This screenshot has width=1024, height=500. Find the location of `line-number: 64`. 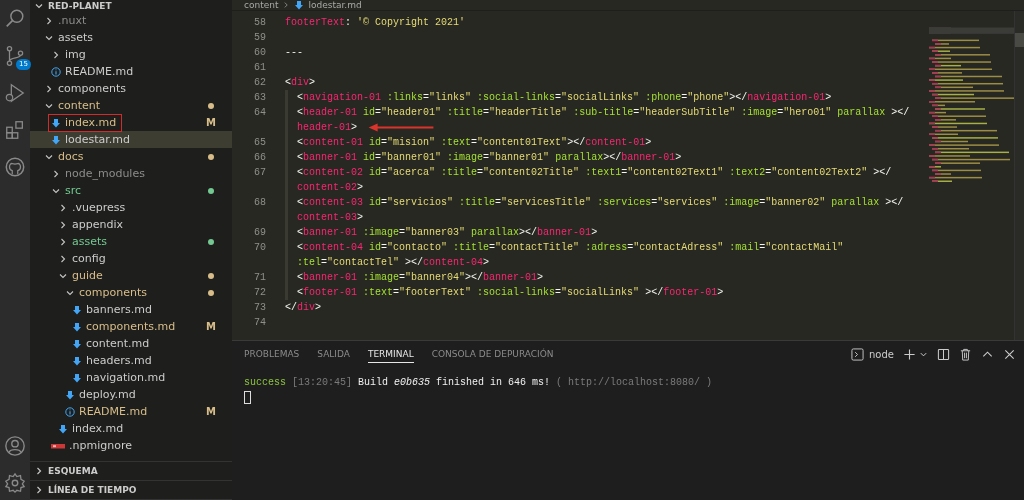

line-number: 64 is located at coordinates (260, 112).